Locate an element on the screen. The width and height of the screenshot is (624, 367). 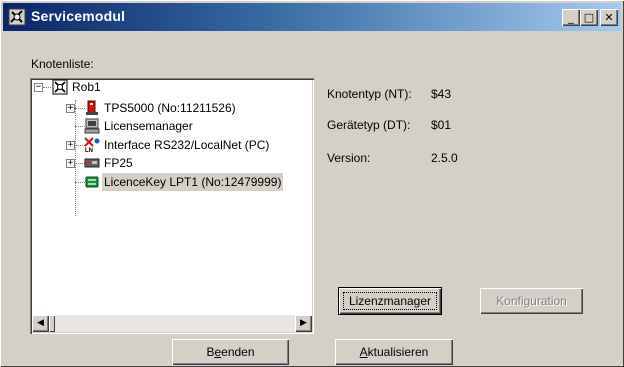
lizenzmanager-button: Lizenzmanager is located at coordinates (390, 301).